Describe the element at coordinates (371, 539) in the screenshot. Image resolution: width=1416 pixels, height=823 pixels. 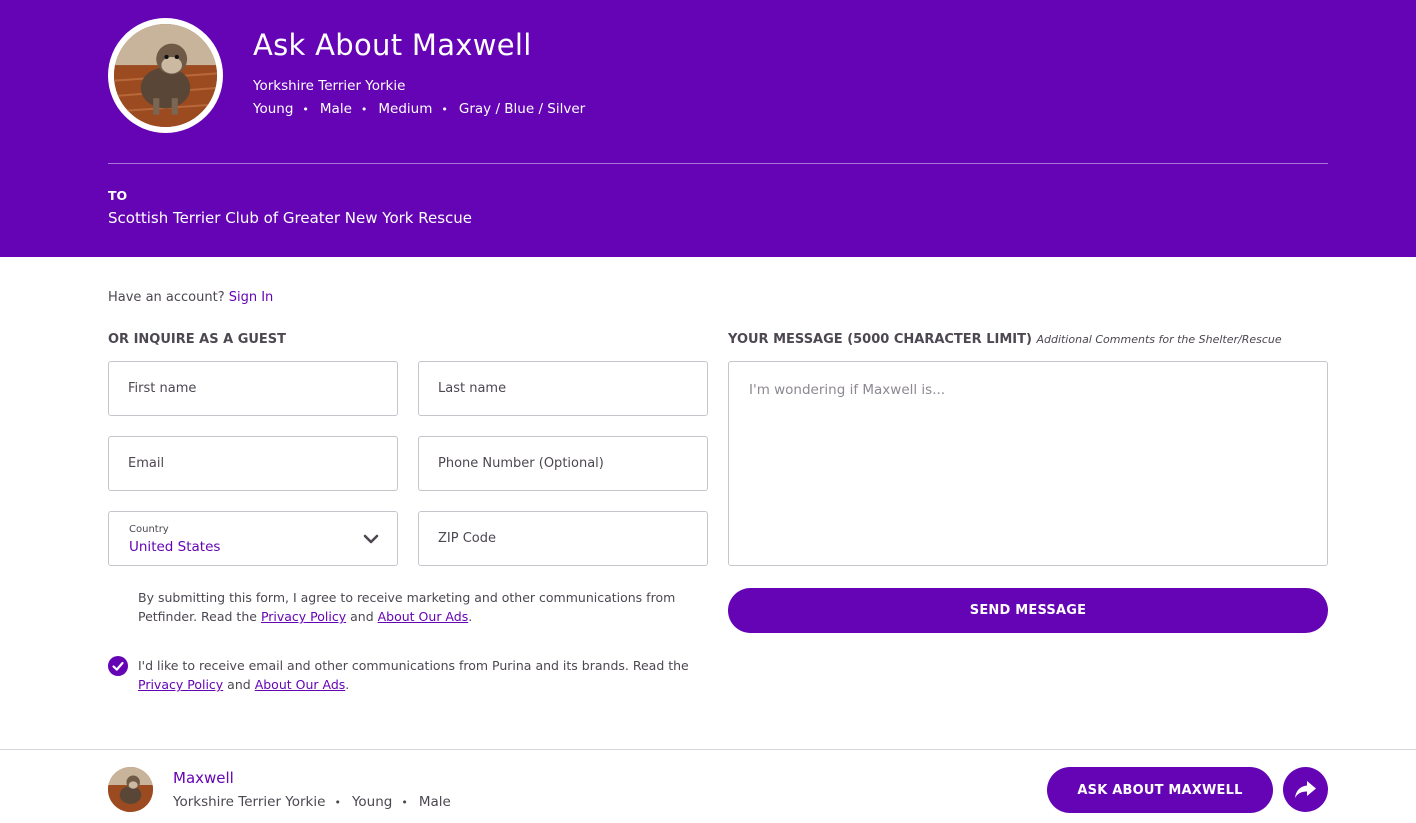
I see `chevron-down-icon` at that location.